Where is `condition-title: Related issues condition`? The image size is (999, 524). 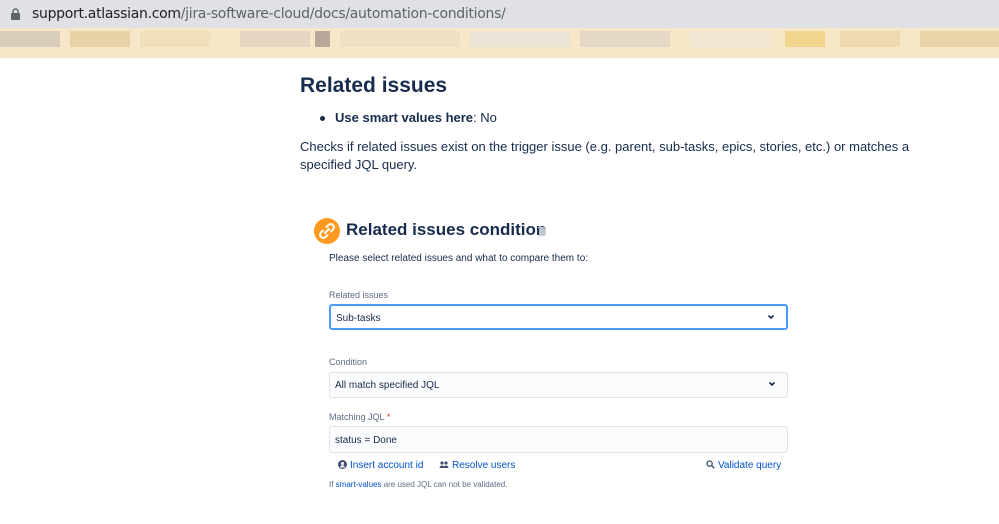 condition-title: Related issues condition is located at coordinates (446, 229).